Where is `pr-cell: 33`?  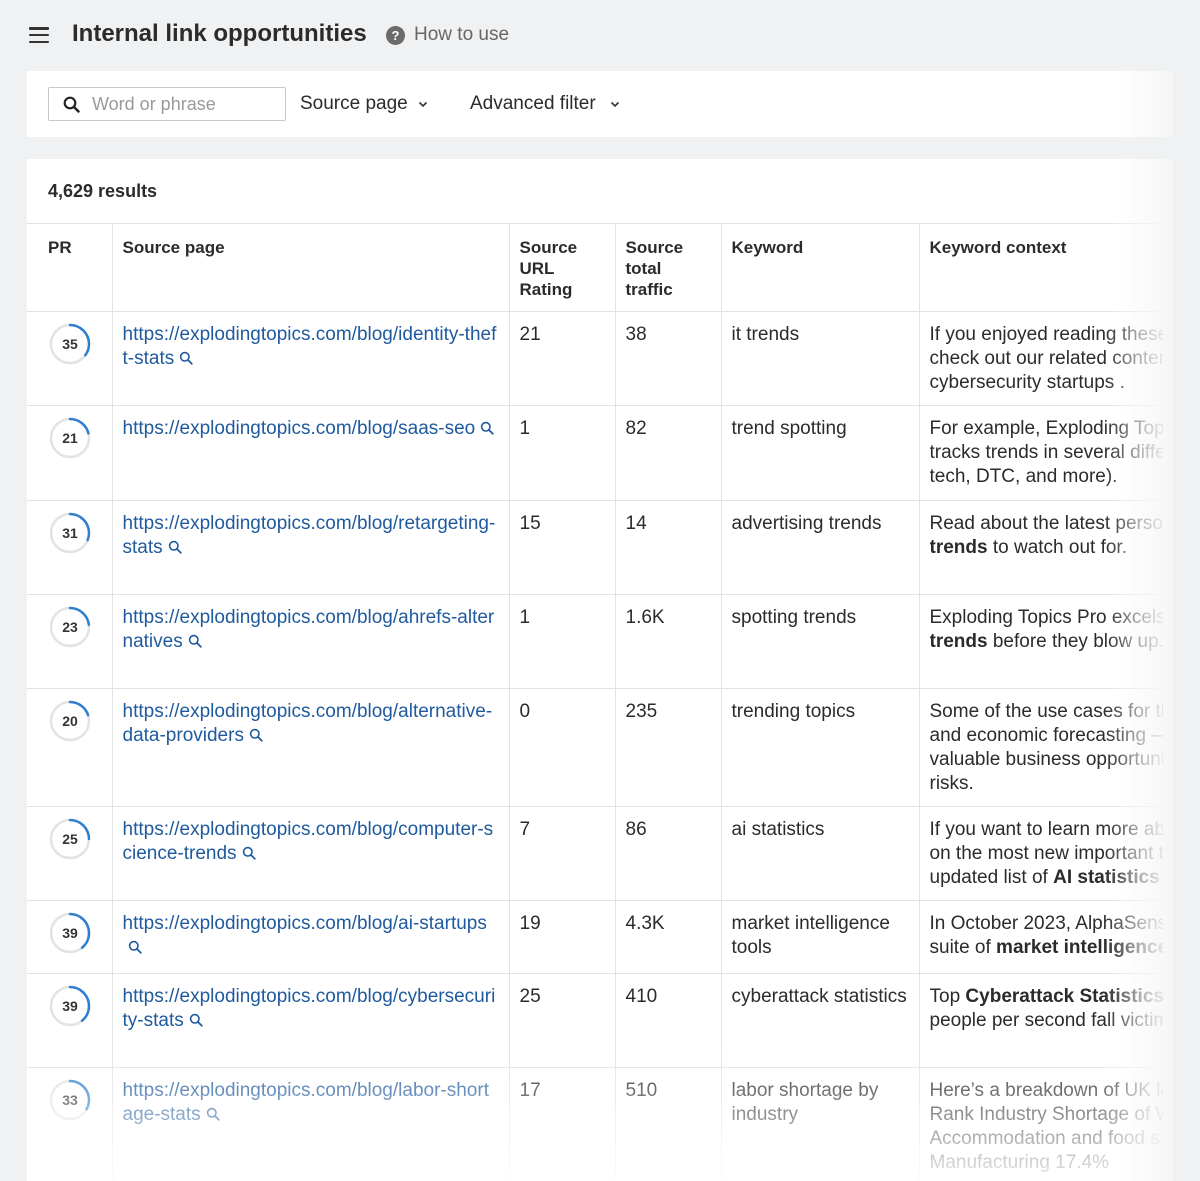
pr-cell: 33 is located at coordinates (70, 1124).